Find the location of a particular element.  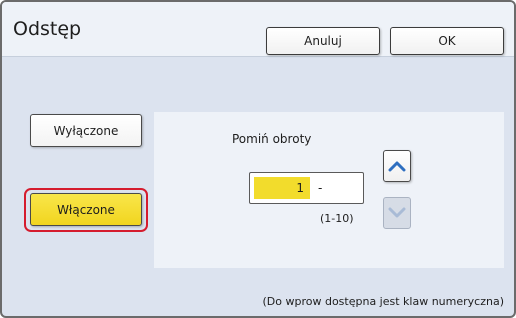

chevron-up-icon is located at coordinates (397, 166).